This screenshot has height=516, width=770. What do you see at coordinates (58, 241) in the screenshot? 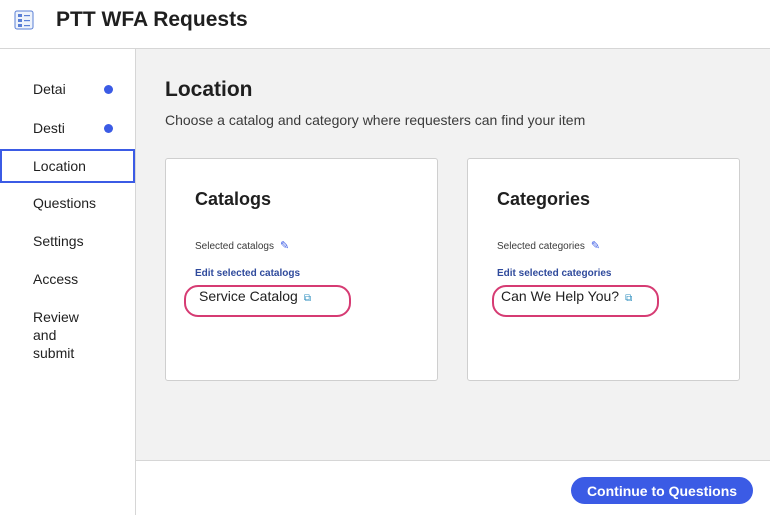
I see `sidebar-item-label: Settings` at bounding box center [58, 241].